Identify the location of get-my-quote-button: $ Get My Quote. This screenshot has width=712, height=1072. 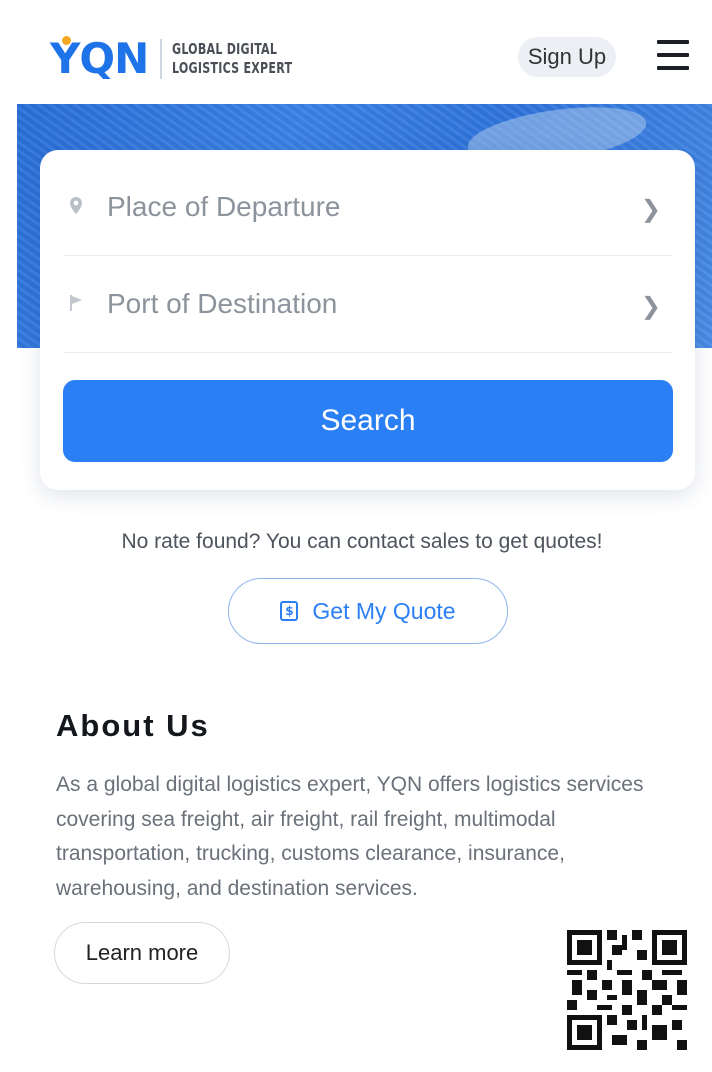
(368, 611).